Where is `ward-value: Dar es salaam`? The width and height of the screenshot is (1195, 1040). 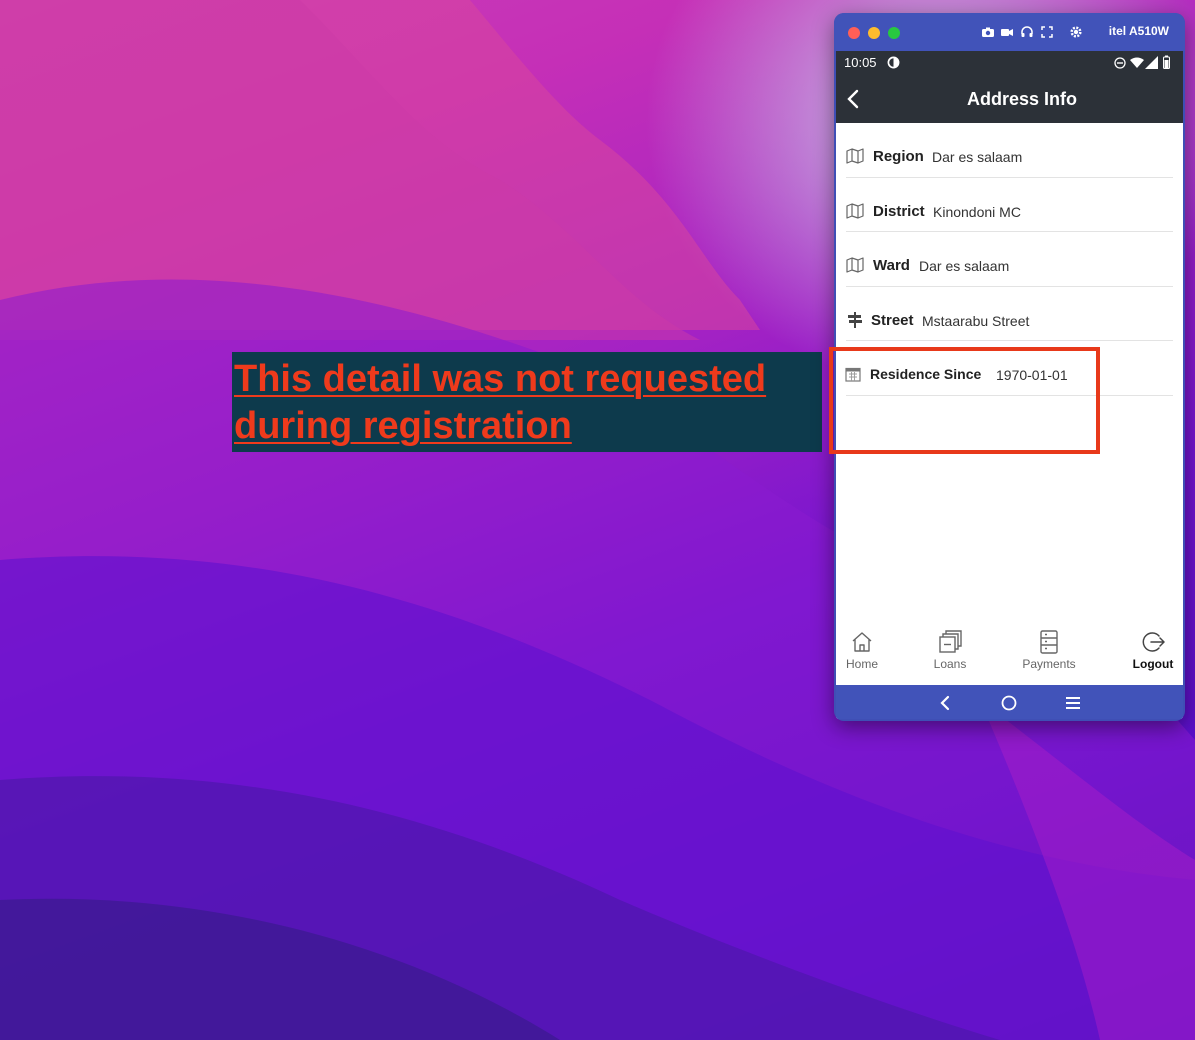
ward-value: Dar es salaam is located at coordinates (964, 266).